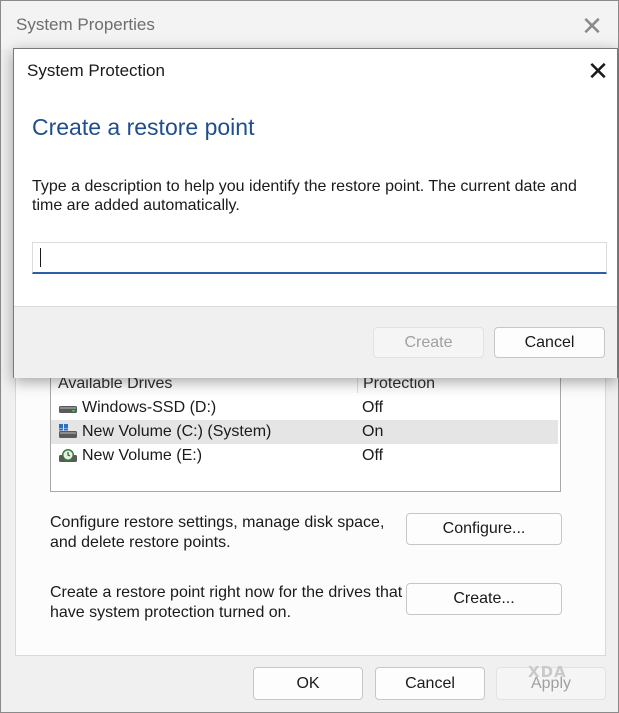 This screenshot has height=713, width=619. What do you see at coordinates (304, 456) in the screenshot?
I see `drive-row: New Volume (E:) Off` at bounding box center [304, 456].